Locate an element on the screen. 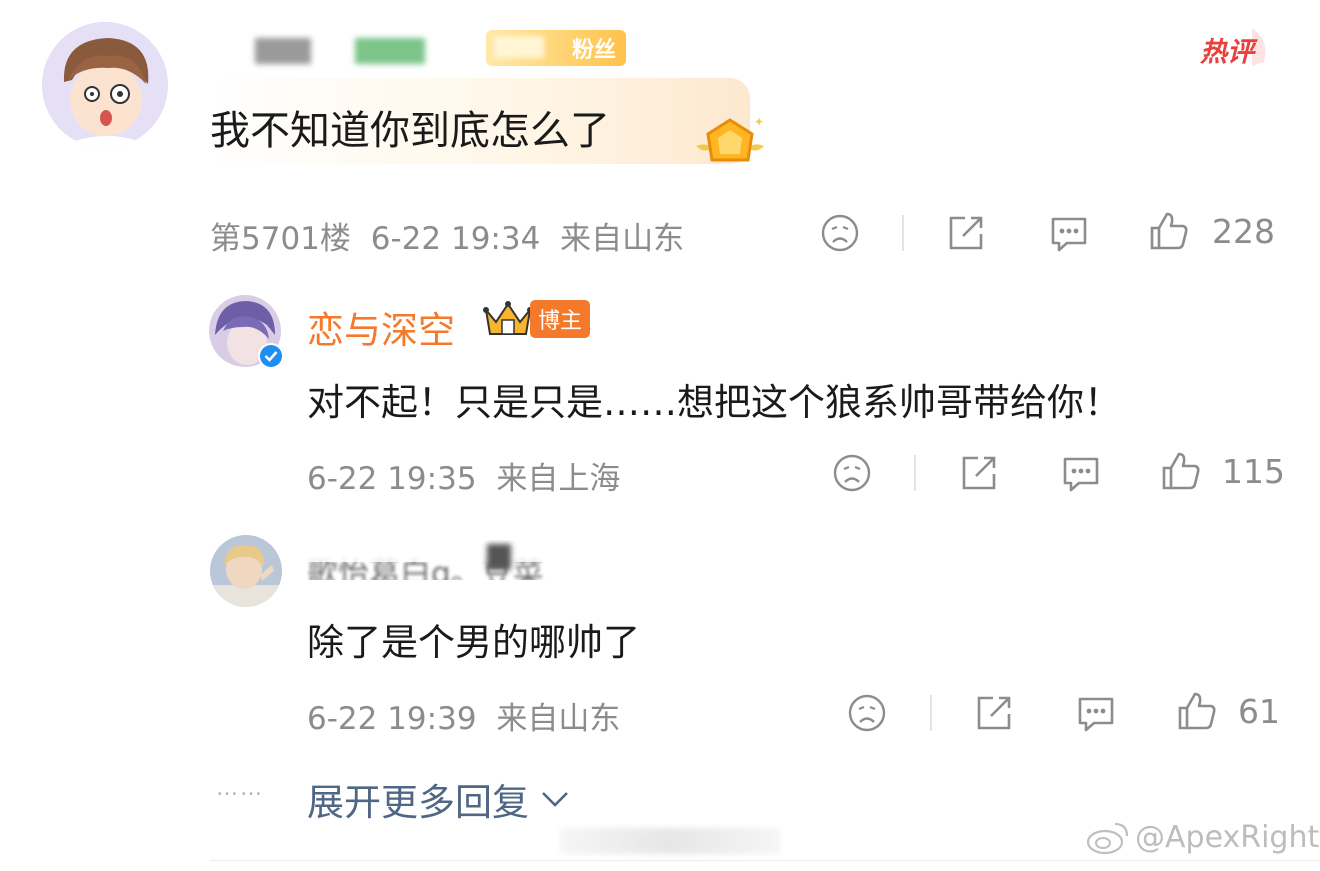 The image size is (1320, 871). expand-replies-label: 展开更多回复 is located at coordinates (418, 802).